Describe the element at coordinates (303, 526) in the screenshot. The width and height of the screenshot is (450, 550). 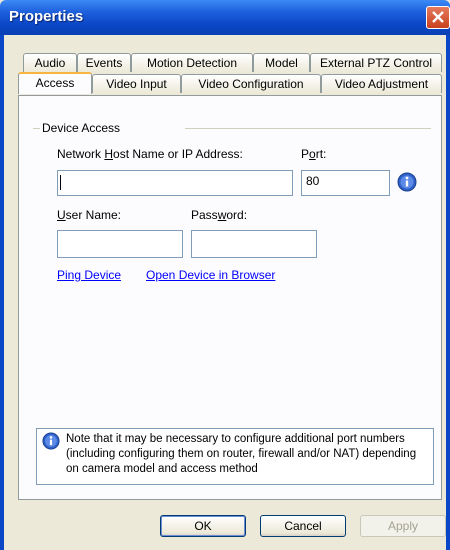
I see `cancel-button: Cancel` at that location.